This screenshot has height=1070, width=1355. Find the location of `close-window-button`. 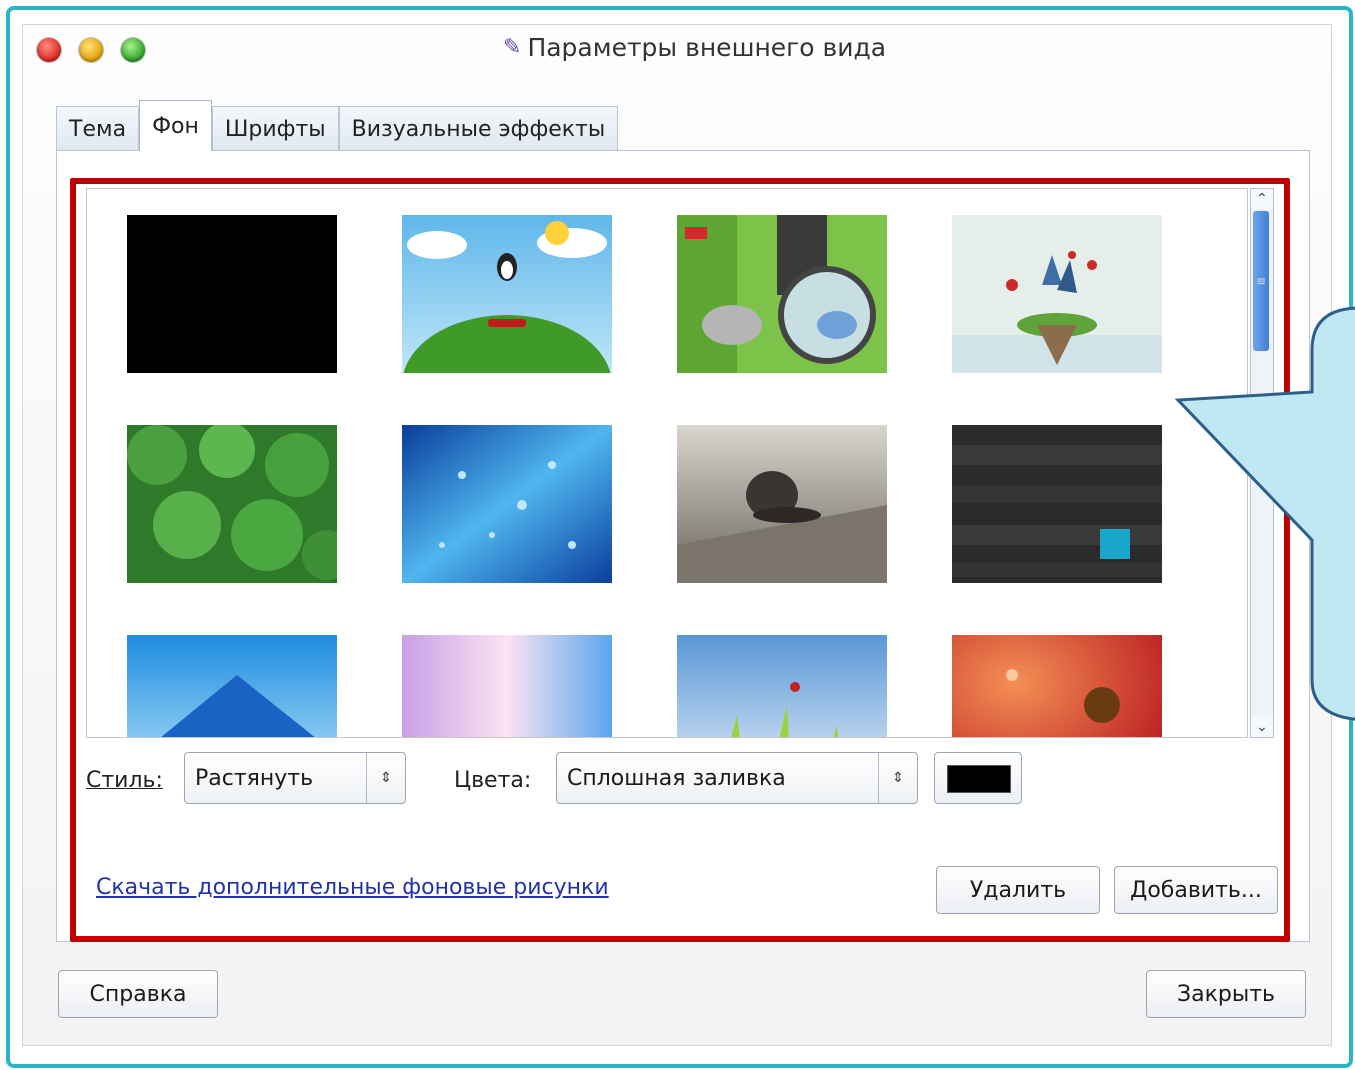

close-window-button is located at coordinates (49, 50).